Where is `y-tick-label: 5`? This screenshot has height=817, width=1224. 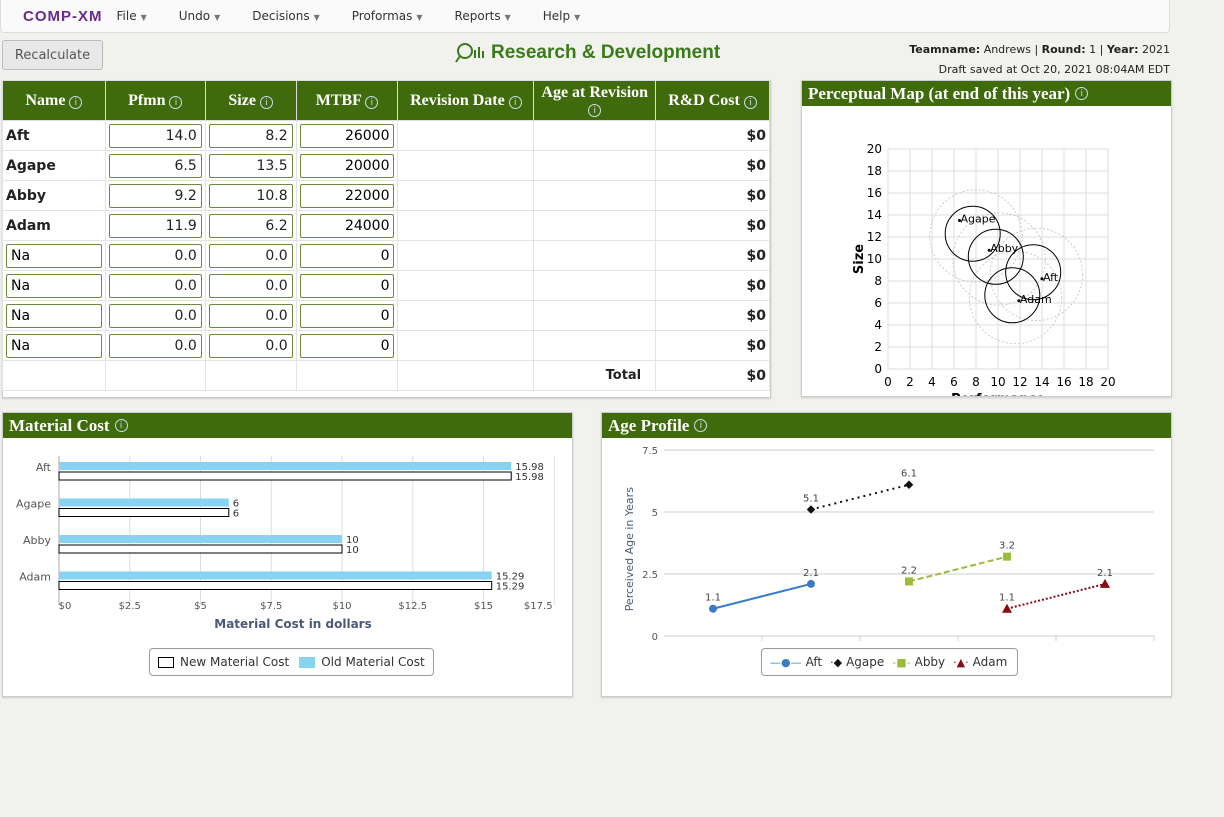
y-tick-label: 5 is located at coordinates (655, 513).